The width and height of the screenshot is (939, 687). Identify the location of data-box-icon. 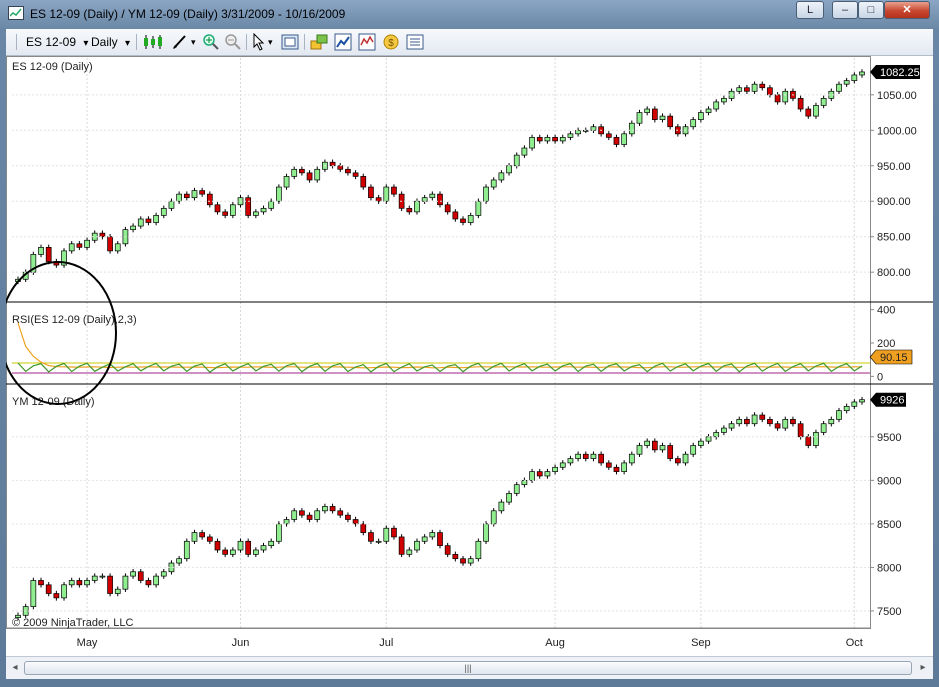
(290, 42).